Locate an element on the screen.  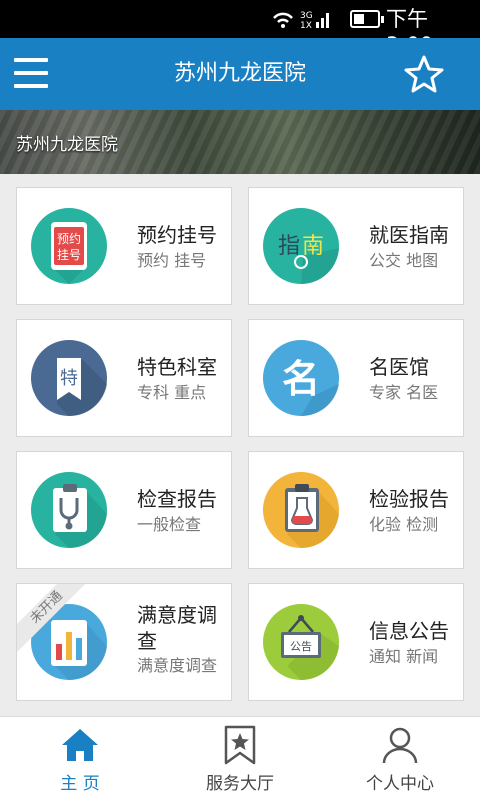
svg-text: 挂号 is located at coordinates (69, 255).